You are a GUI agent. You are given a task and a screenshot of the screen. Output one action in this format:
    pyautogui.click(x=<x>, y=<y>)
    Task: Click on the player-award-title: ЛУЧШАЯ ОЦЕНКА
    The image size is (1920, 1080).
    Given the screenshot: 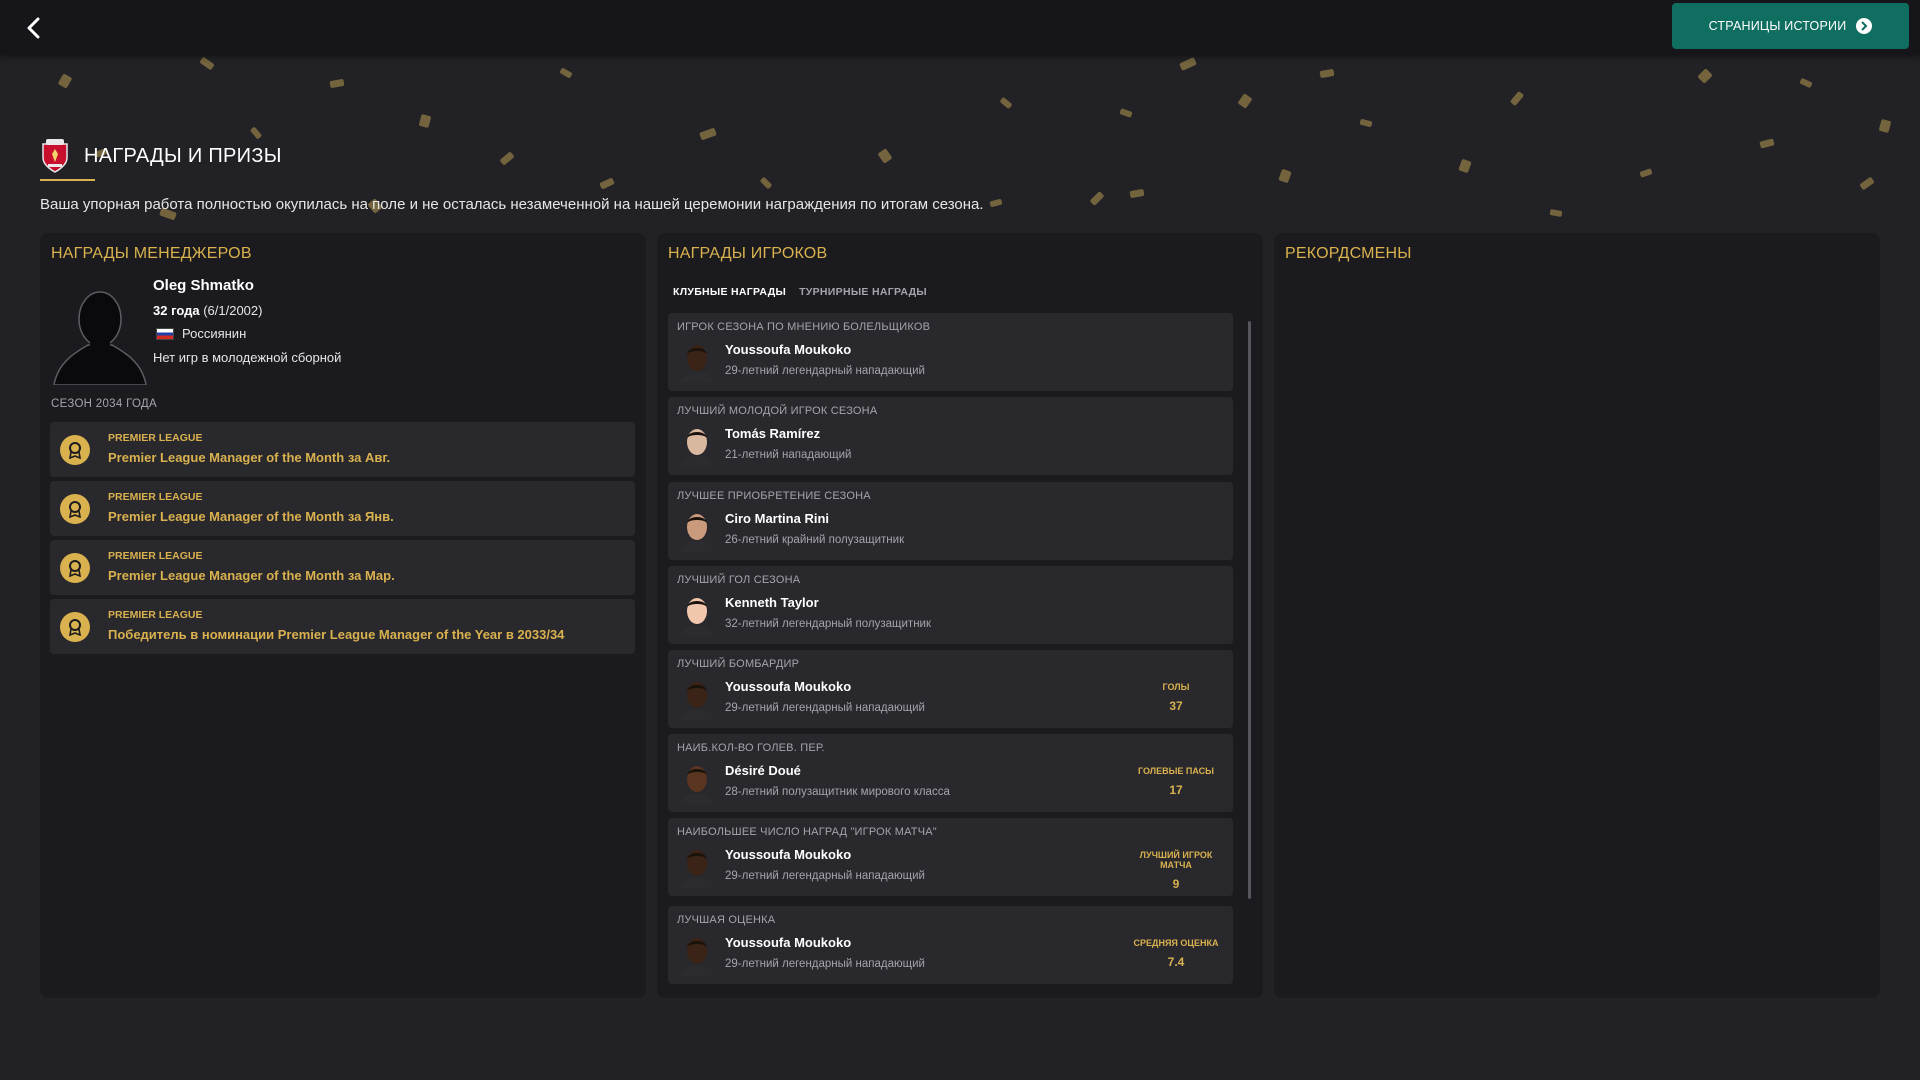 What is the action you would take?
    pyautogui.click(x=726, y=920)
    